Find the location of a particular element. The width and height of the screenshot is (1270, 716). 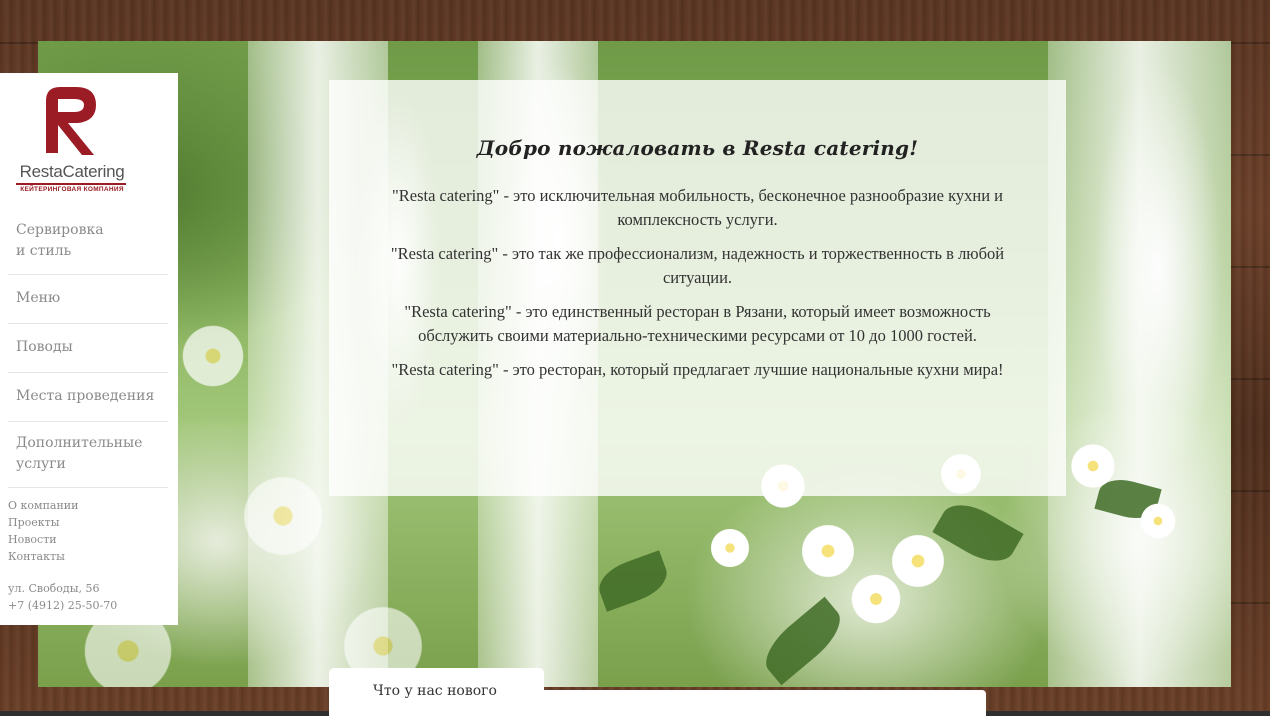

news-tab: Что у нас нового is located at coordinates (436, 692).